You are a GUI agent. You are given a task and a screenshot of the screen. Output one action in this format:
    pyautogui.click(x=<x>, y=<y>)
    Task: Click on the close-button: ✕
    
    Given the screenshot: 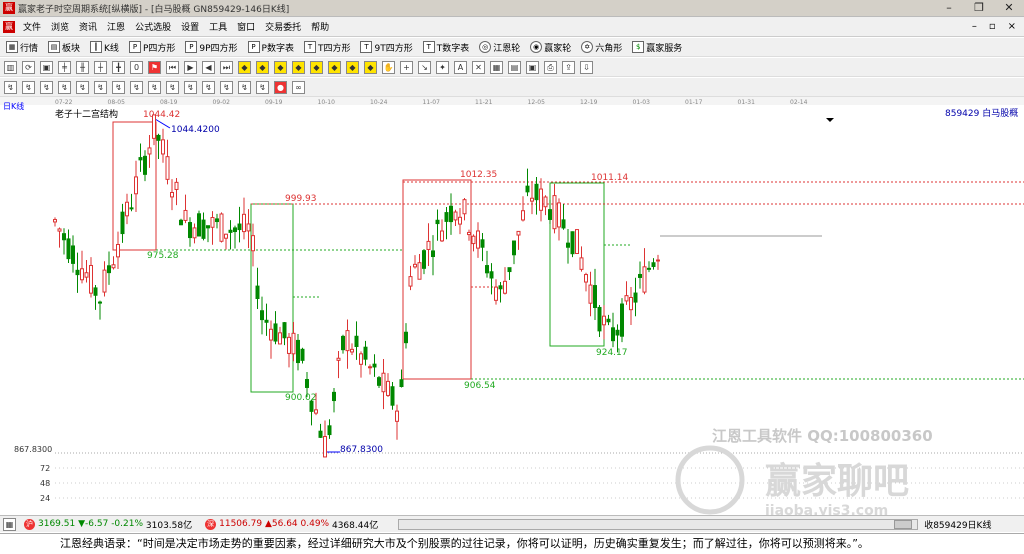 What is the action you would take?
    pyautogui.click(x=1009, y=8)
    